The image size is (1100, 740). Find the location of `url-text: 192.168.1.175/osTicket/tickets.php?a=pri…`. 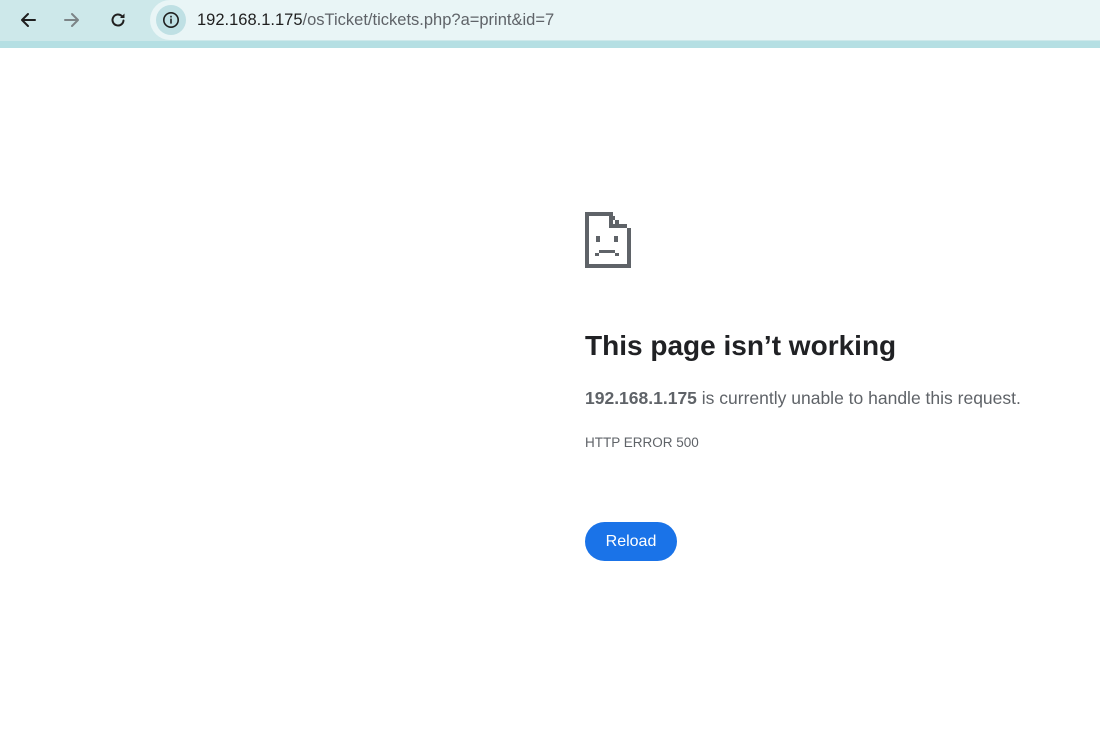

url-text: 192.168.1.175/osTicket/tickets.php?a=pri… is located at coordinates (375, 20).